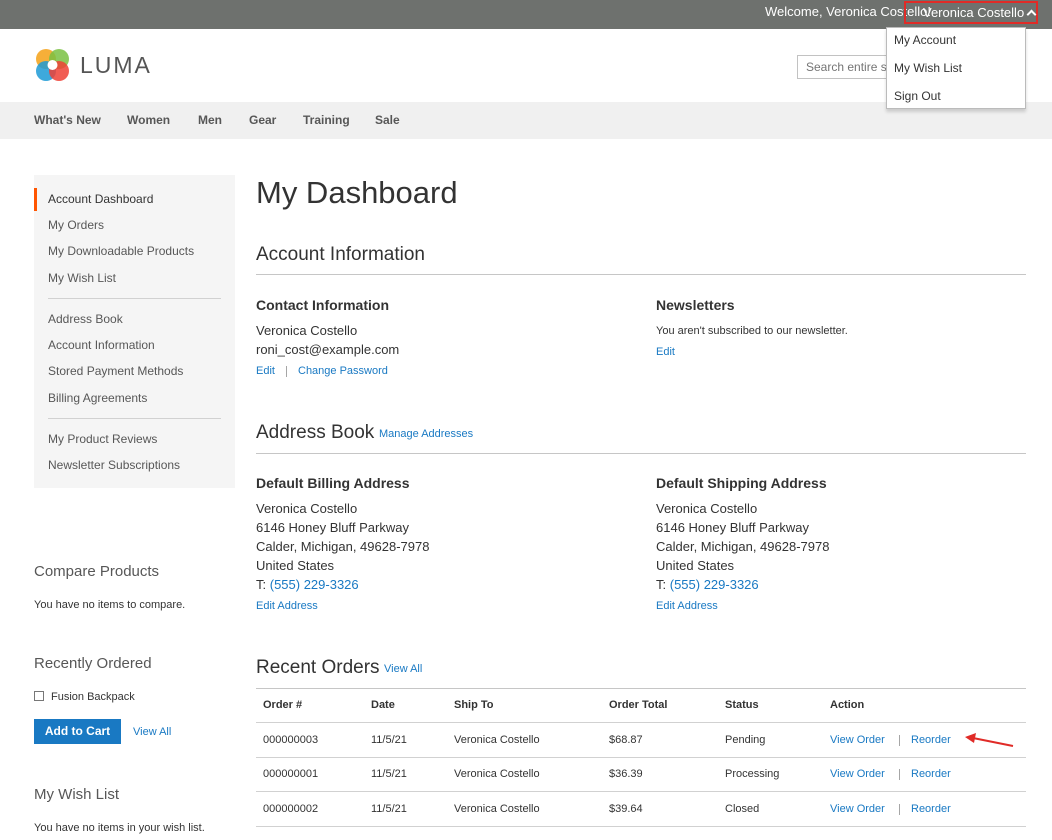 Image resolution: width=1052 pixels, height=840 pixels. I want to click on sidebar-item-stored-payment-methods: Stored Payment Methods, so click(115, 371).